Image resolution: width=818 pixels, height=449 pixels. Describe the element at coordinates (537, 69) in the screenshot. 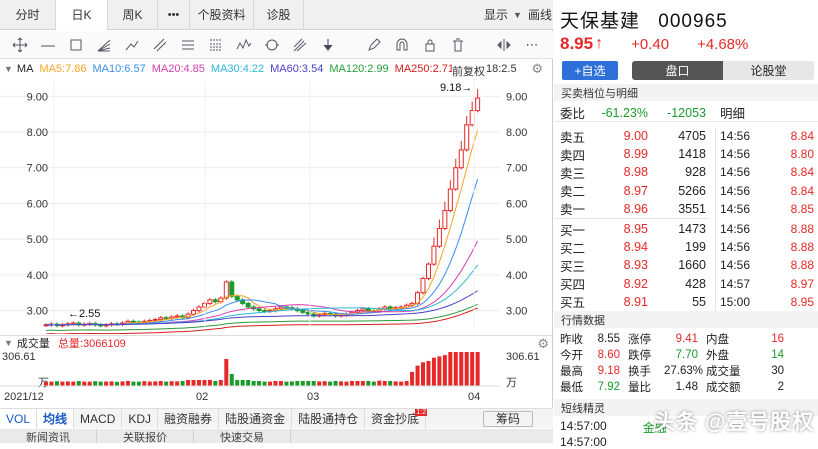

I see `gear-icon: ⚙` at that location.